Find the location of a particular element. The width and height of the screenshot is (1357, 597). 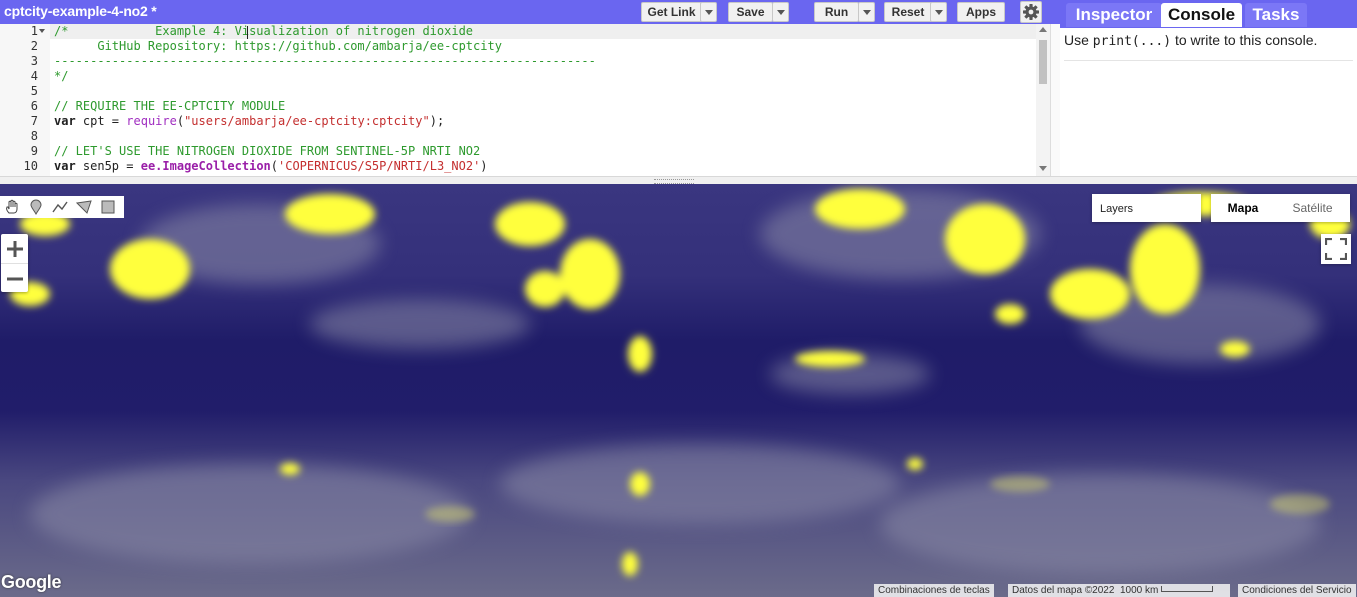

scroll-down-icon is located at coordinates (1043, 168).